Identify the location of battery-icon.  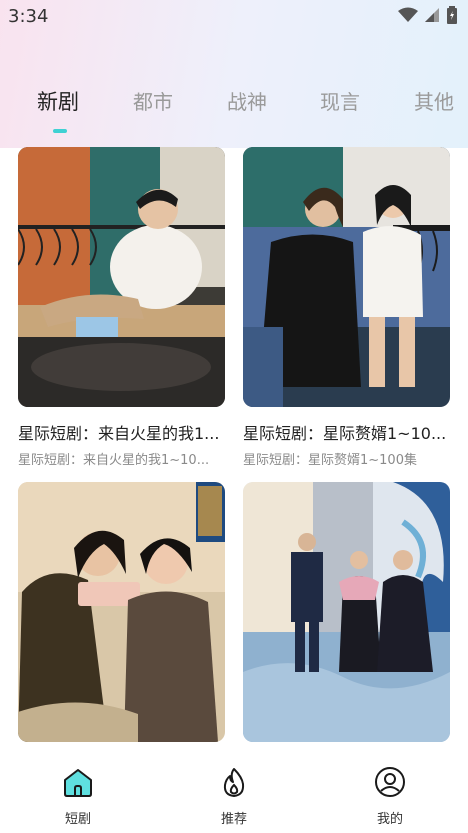
(452, 15).